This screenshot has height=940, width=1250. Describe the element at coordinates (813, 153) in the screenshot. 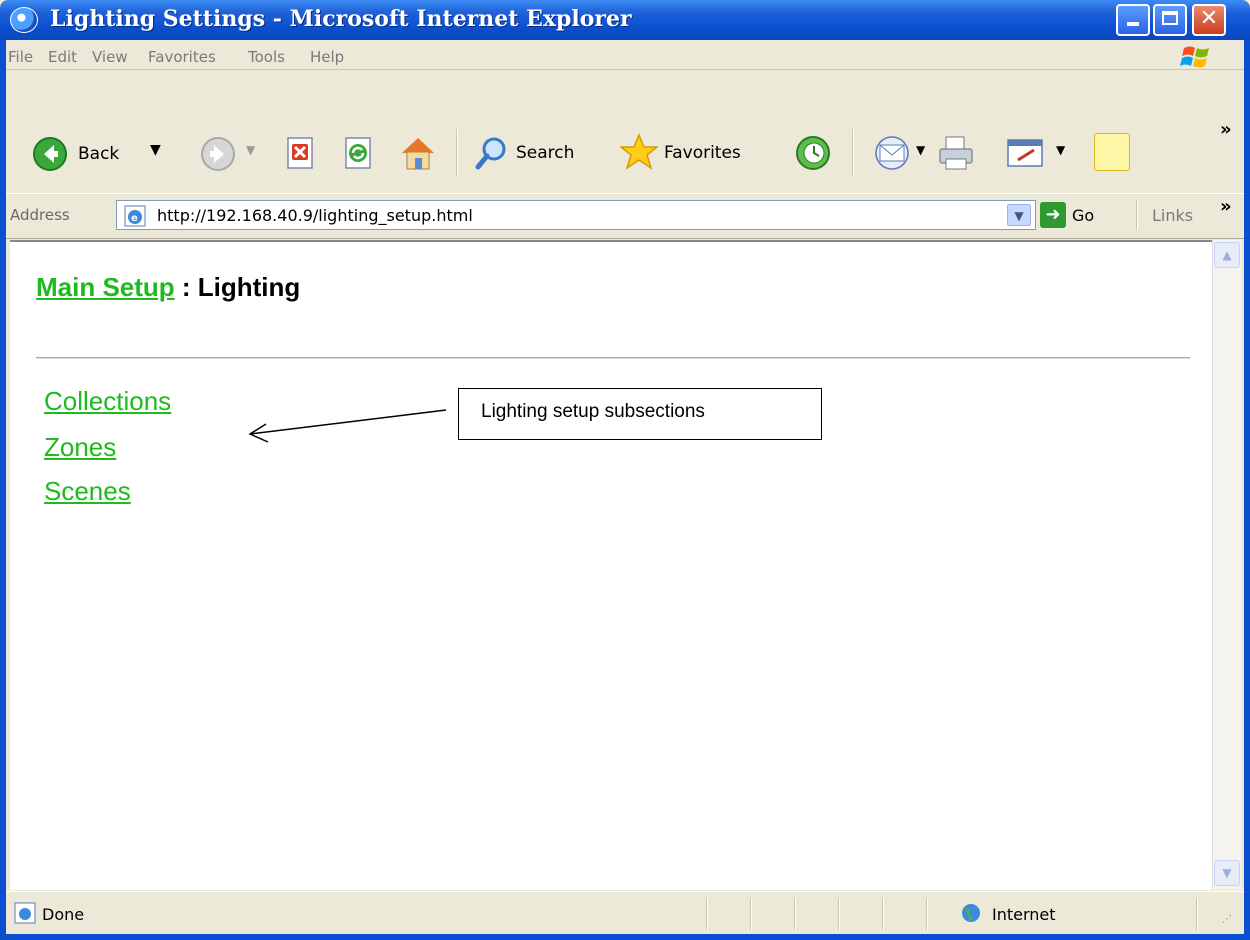

I see `history-icon` at that location.